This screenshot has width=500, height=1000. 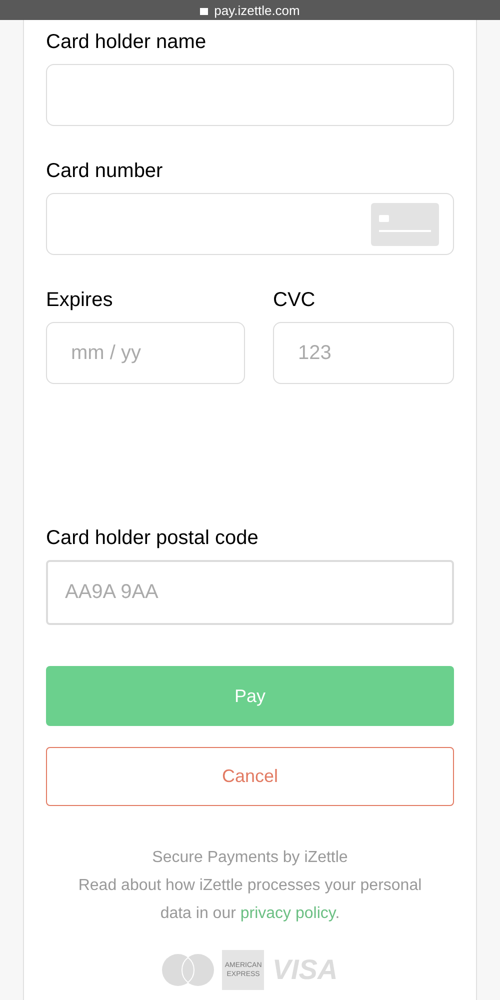 I want to click on cancel-button: Cancel, so click(x=250, y=776).